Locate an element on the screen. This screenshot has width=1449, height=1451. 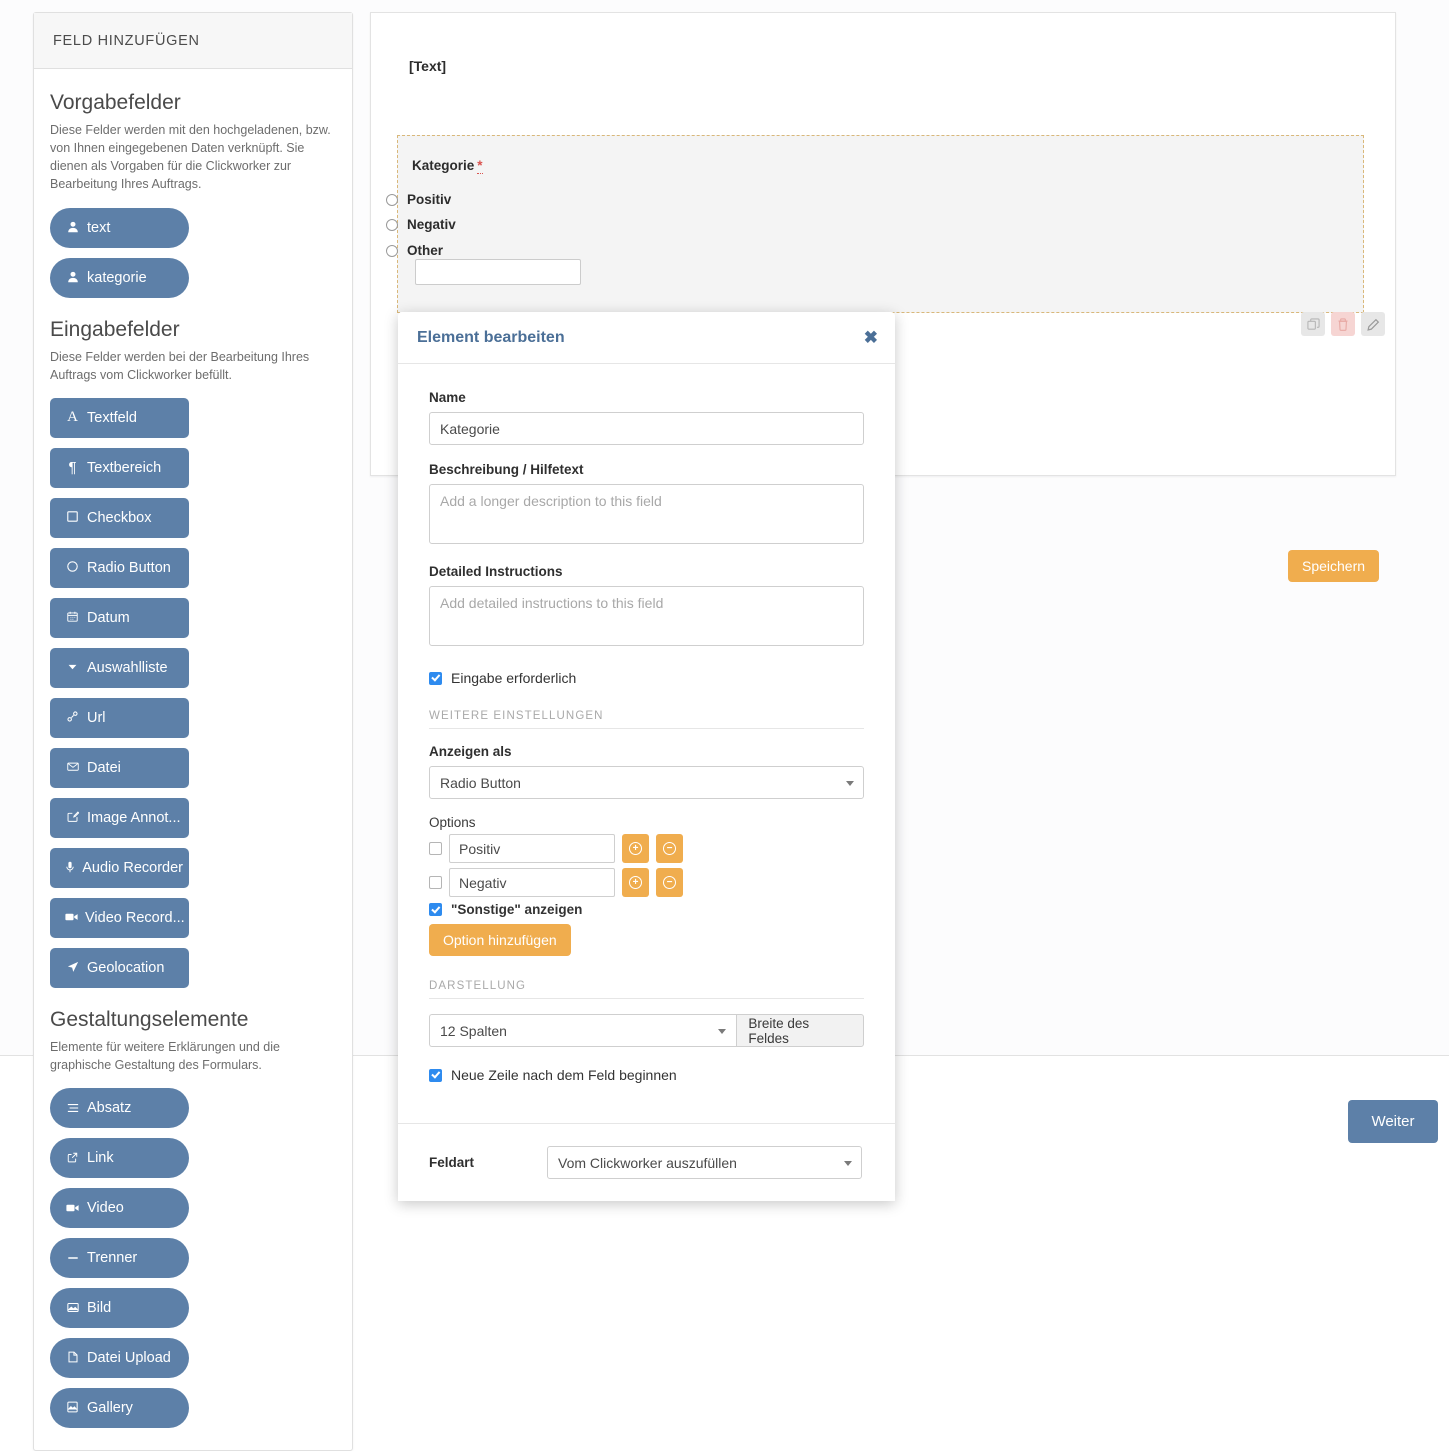
instructions-field-label: Detailed Instructions is located at coordinates (496, 571).